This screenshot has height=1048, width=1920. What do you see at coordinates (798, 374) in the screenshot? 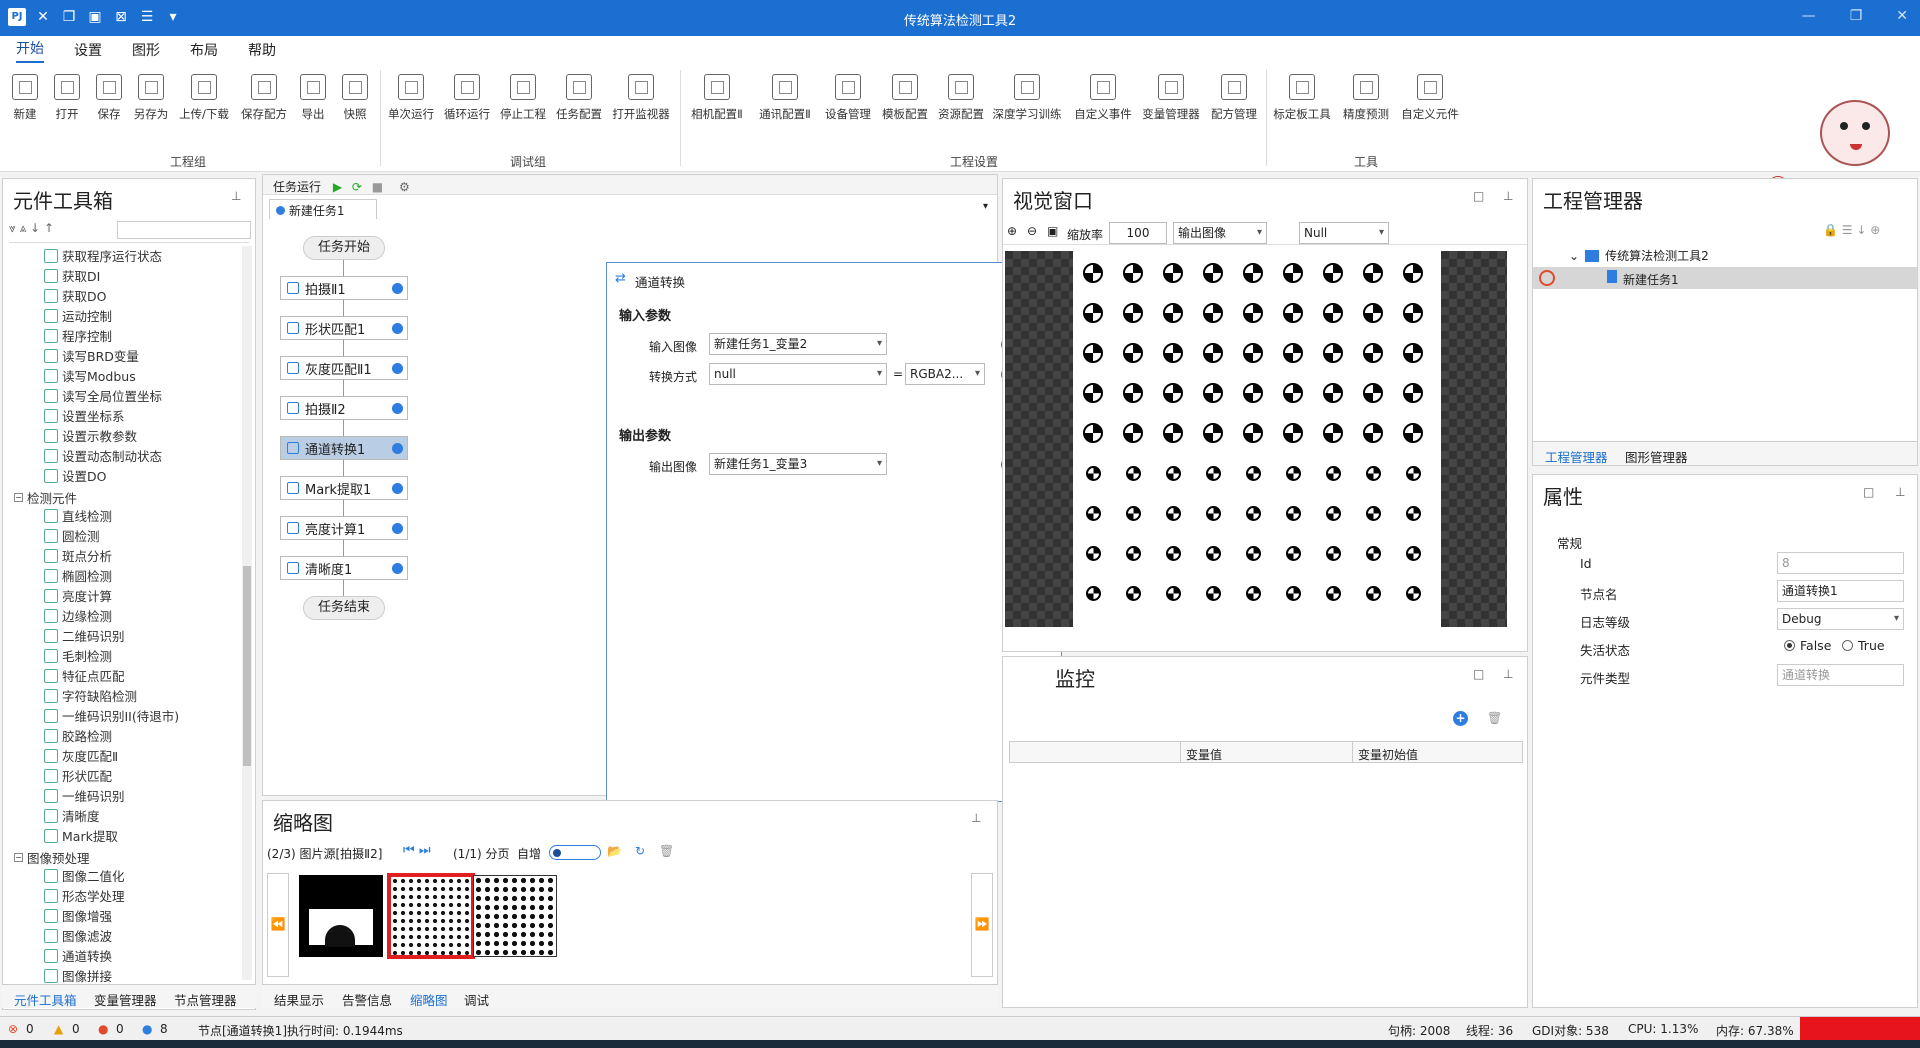
I see `convert-mode-select: null` at bounding box center [798, 374].